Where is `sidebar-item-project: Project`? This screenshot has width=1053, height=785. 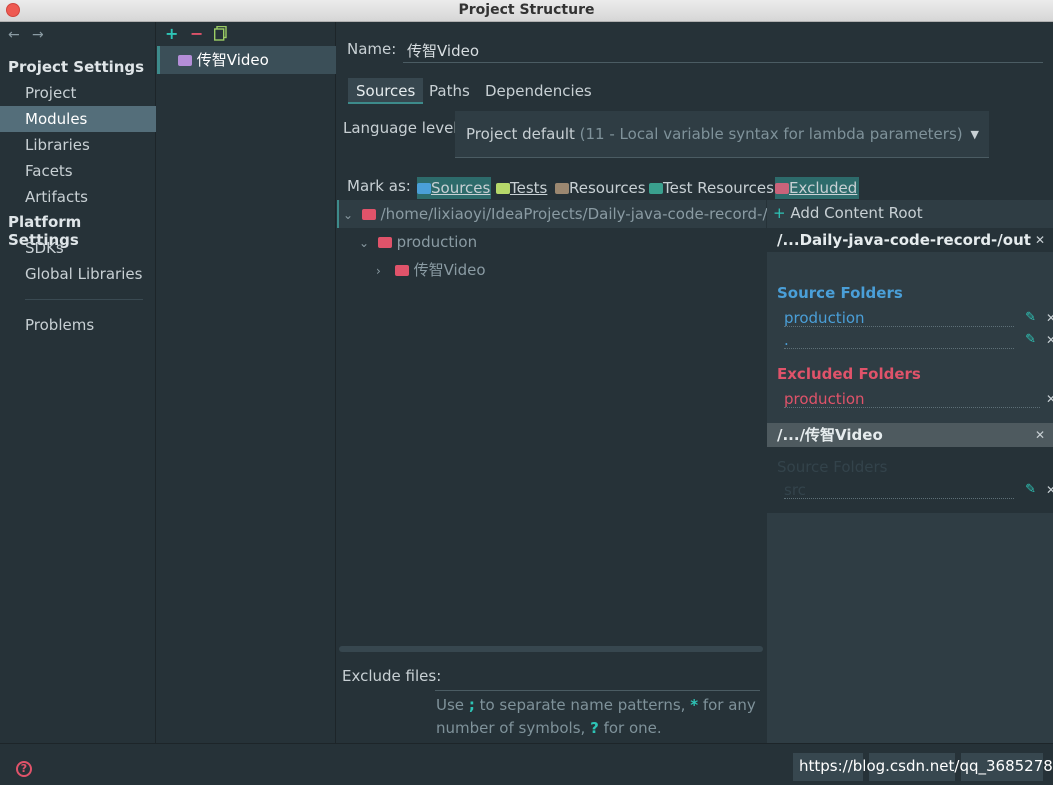 sidebar-item-project: Project is located at coordinates (78, 93).